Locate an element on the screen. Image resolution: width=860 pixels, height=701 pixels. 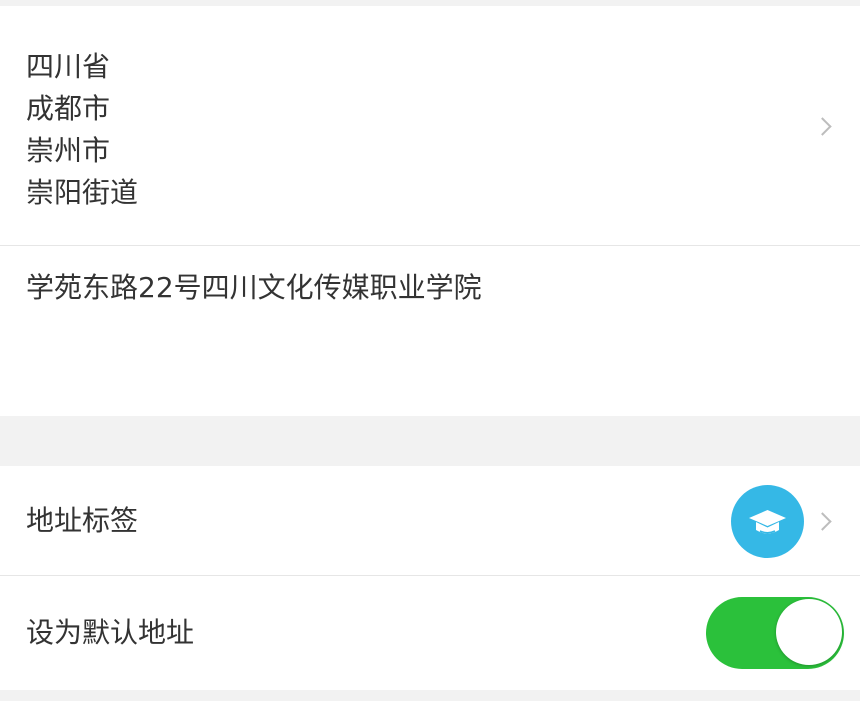
street-label: 崇阳街道 is located at coordinates (82, 192).